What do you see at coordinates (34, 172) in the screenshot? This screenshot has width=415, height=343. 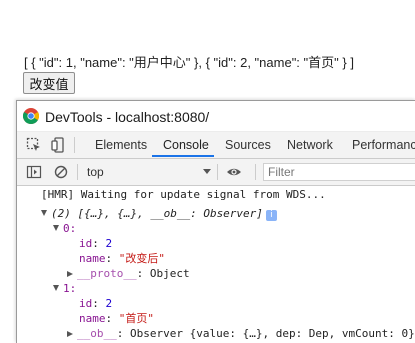 I see `sidebar-toggle-icon` at bounding box center [34, 172].